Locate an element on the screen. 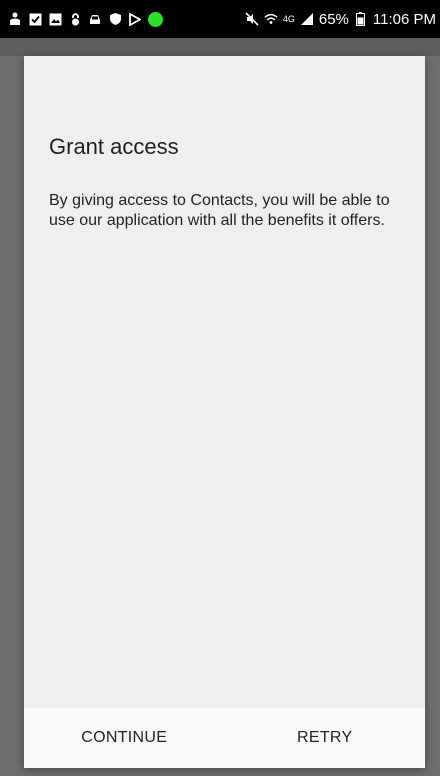  dialog-actions: CONTINUE RETRY is located at coordinates (224, 738).